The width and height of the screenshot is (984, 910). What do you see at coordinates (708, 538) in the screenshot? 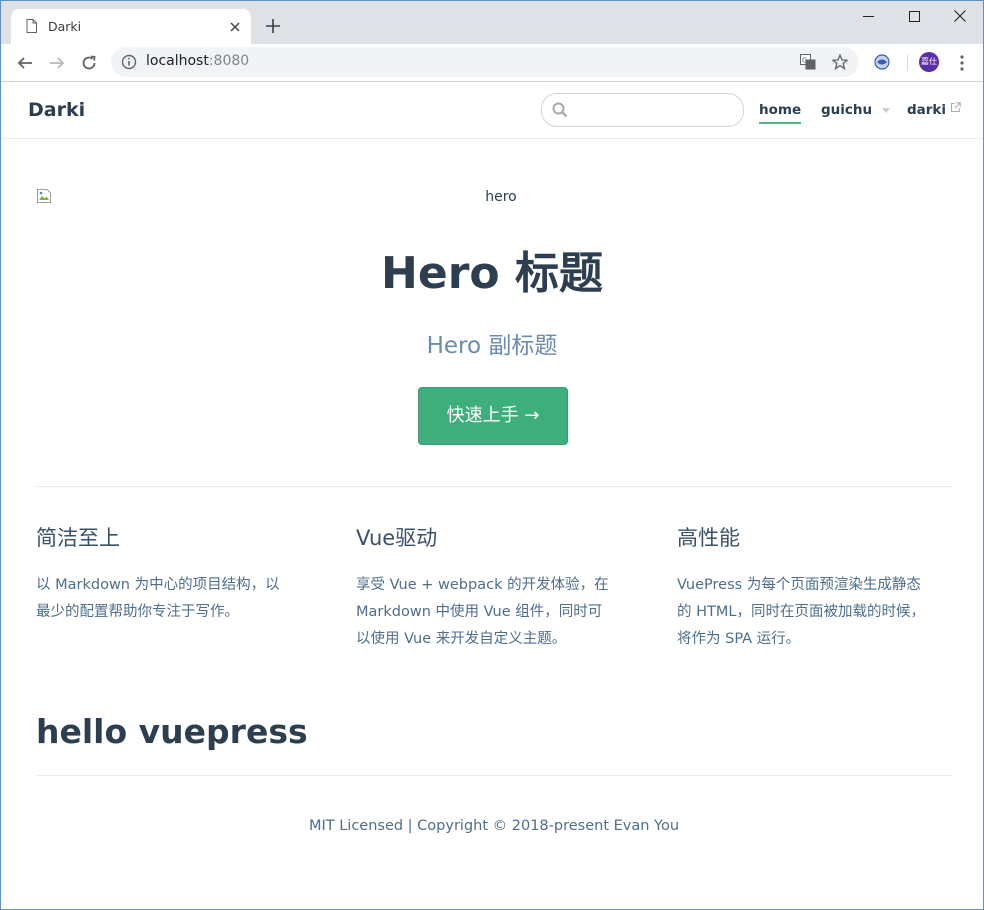
I see `feature-title: 高性能` at bounding box center [708, 538].